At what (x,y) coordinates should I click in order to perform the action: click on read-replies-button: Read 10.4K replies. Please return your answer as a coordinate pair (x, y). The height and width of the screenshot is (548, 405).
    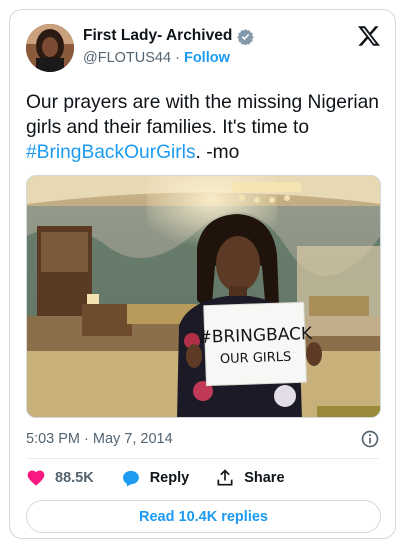
    Looking at the image, I should click on (203, 516).